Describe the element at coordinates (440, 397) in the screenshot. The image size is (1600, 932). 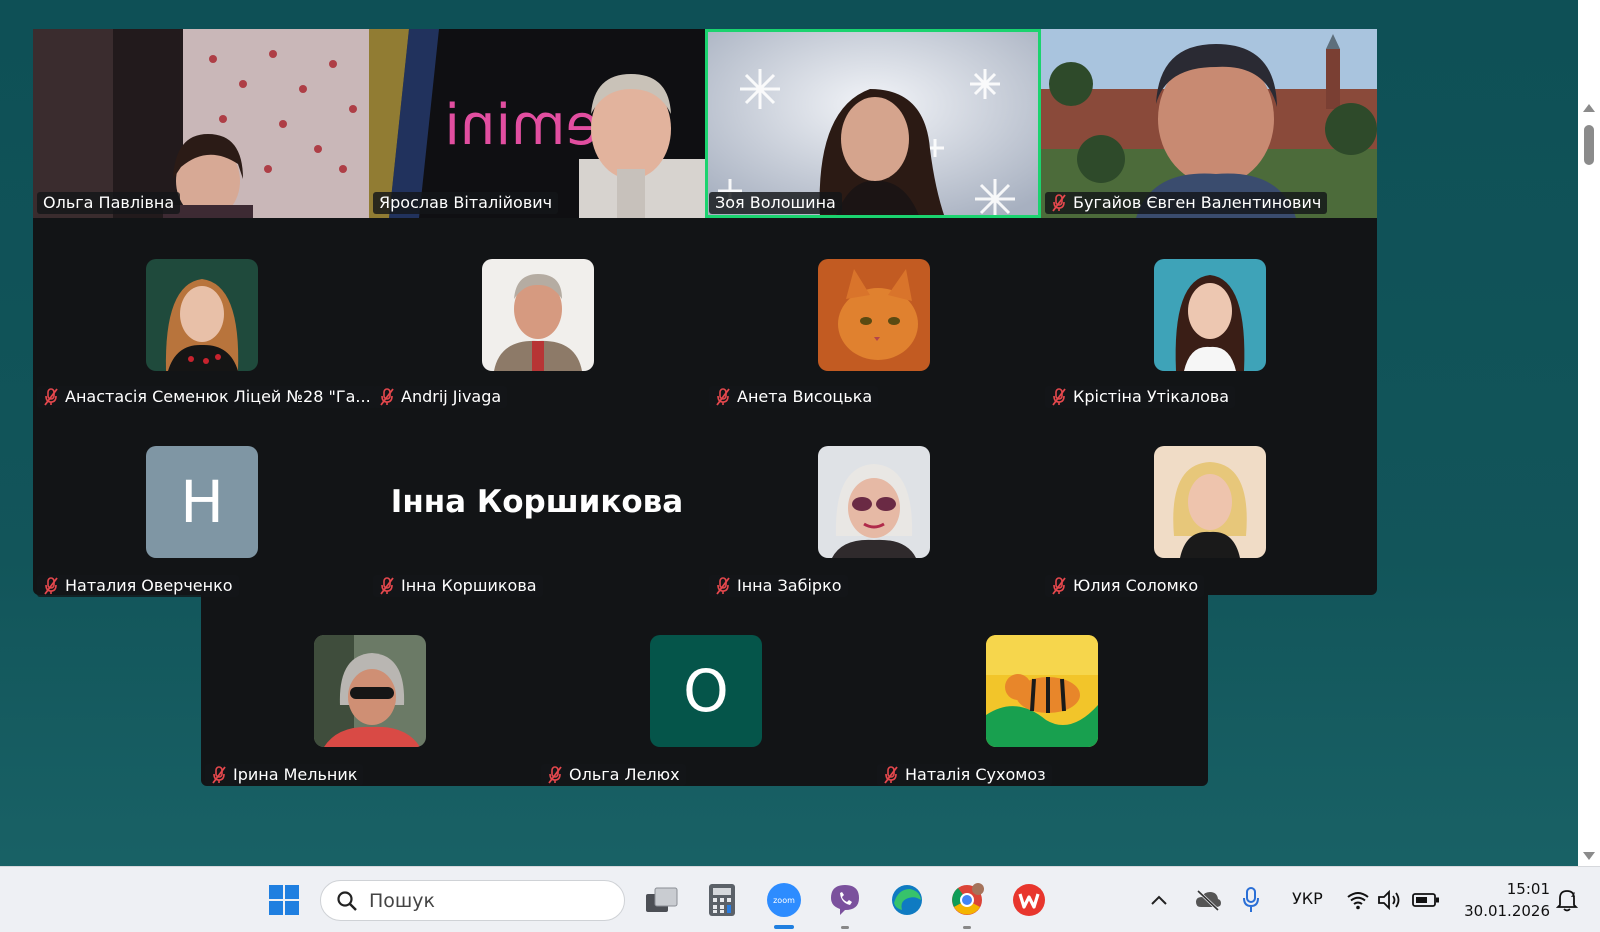
I see `participant-name-tag: Andrij Jivaga` at that location.